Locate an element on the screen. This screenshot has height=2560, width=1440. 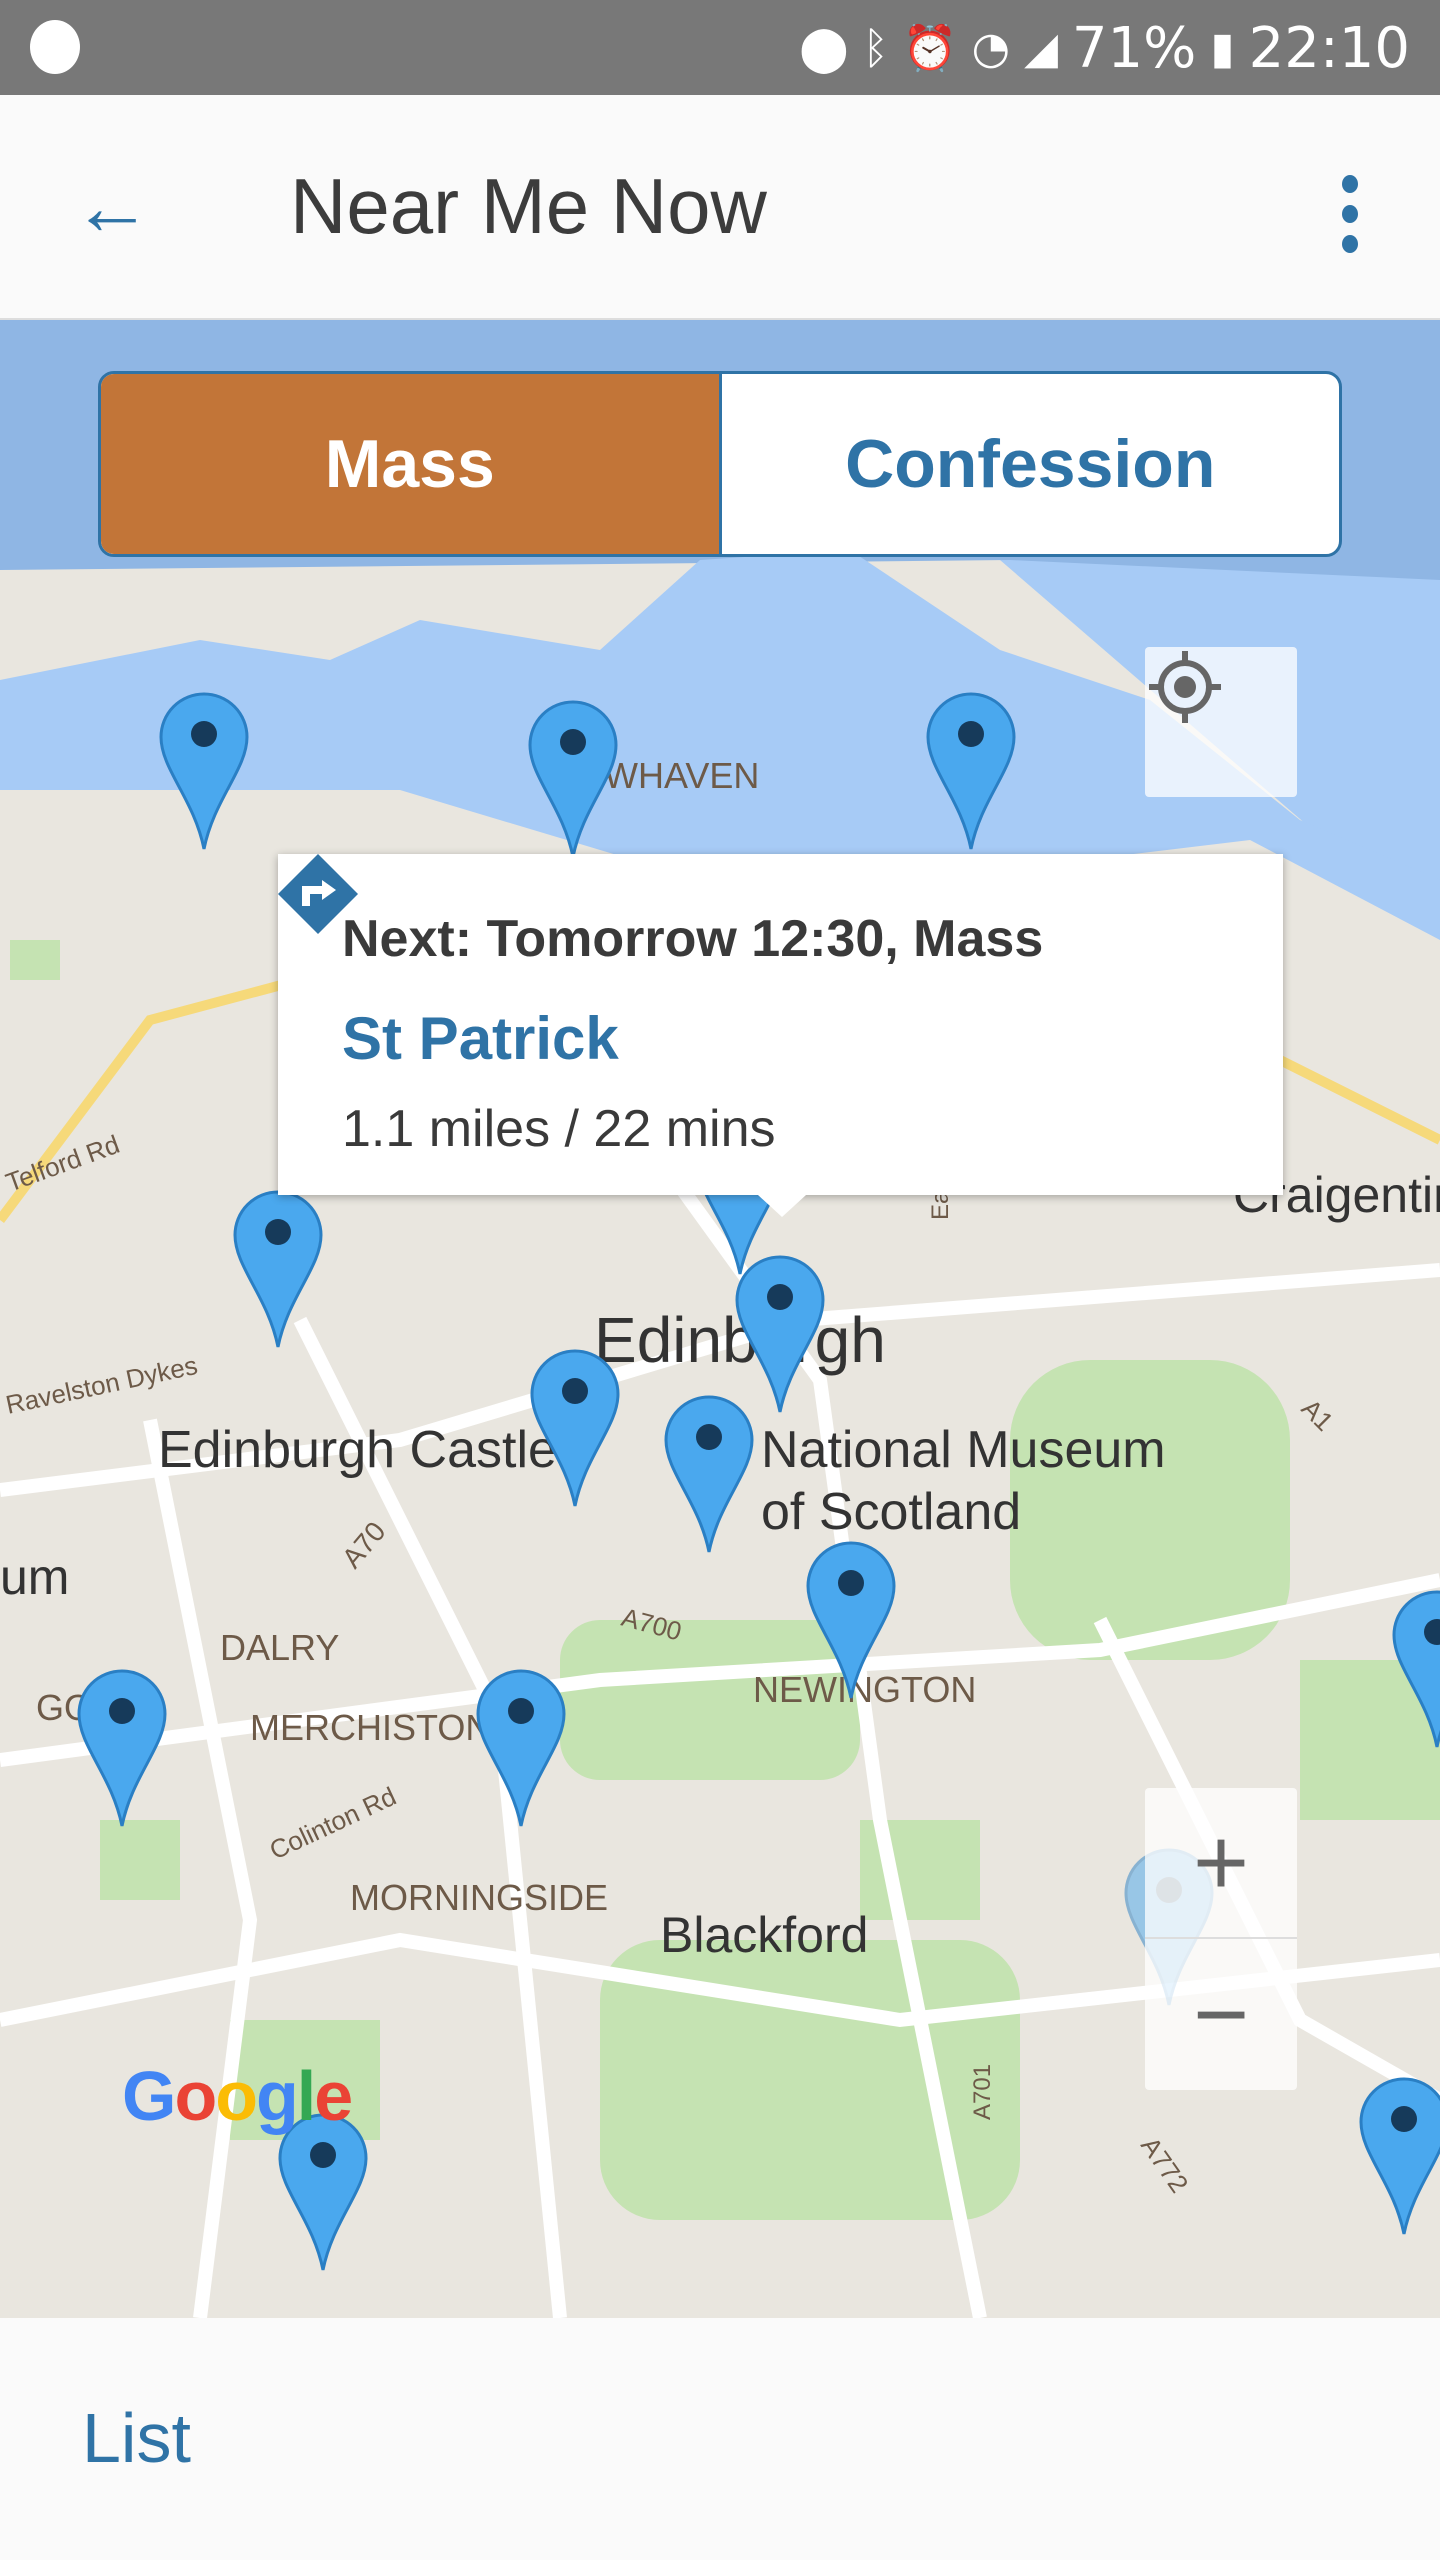
tab-confession: Confession is located at coordinates (1031, 464).